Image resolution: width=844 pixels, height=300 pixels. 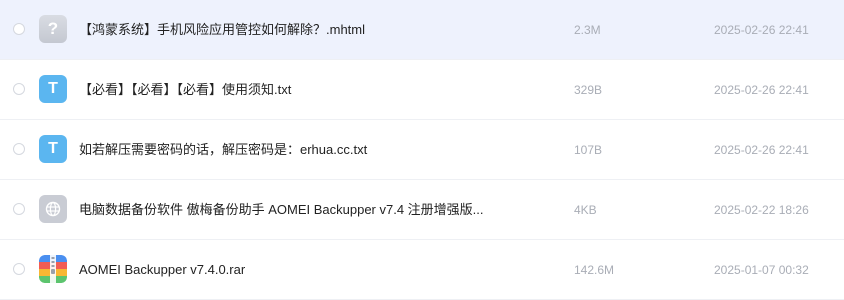 What do you see at coordinates (587, 30) in the screenshot?
I see `file-size: 2.3M` at bounding box center [587, 30].